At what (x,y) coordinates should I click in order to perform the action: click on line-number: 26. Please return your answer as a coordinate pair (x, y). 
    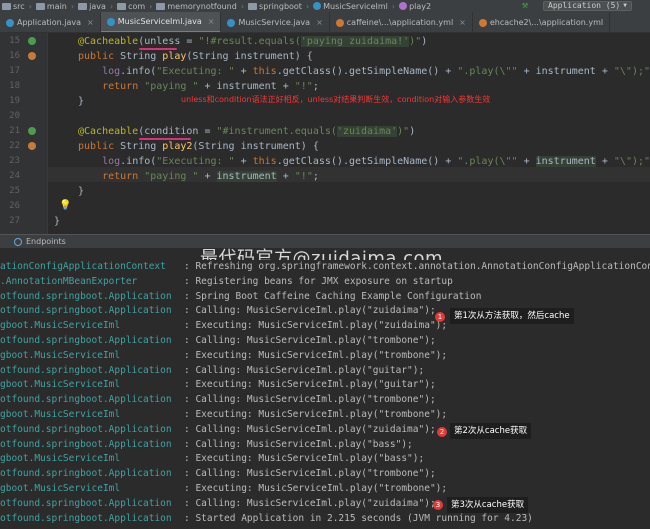
    Looking at the image, I should click on (14, 206).